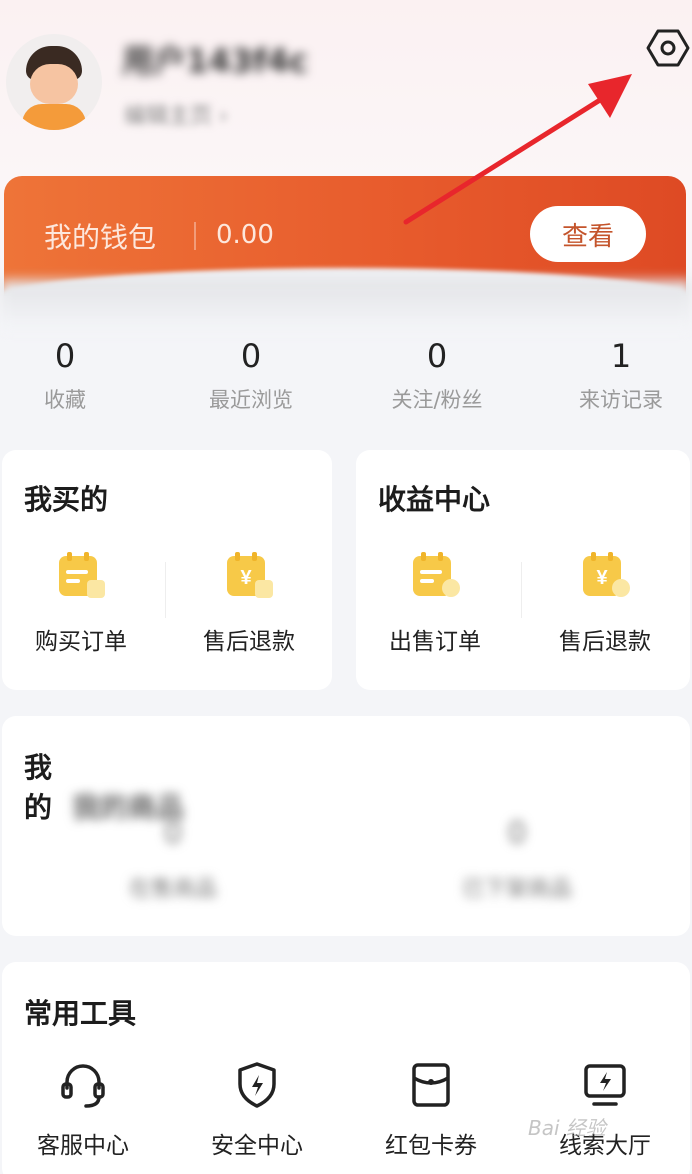 Image resolution: width=692 pixels, height=1174 pixels. Describe the element at coordinates (81, 603) in the screenshot. I see `purchase-orders-button: 购买订单` at that location.